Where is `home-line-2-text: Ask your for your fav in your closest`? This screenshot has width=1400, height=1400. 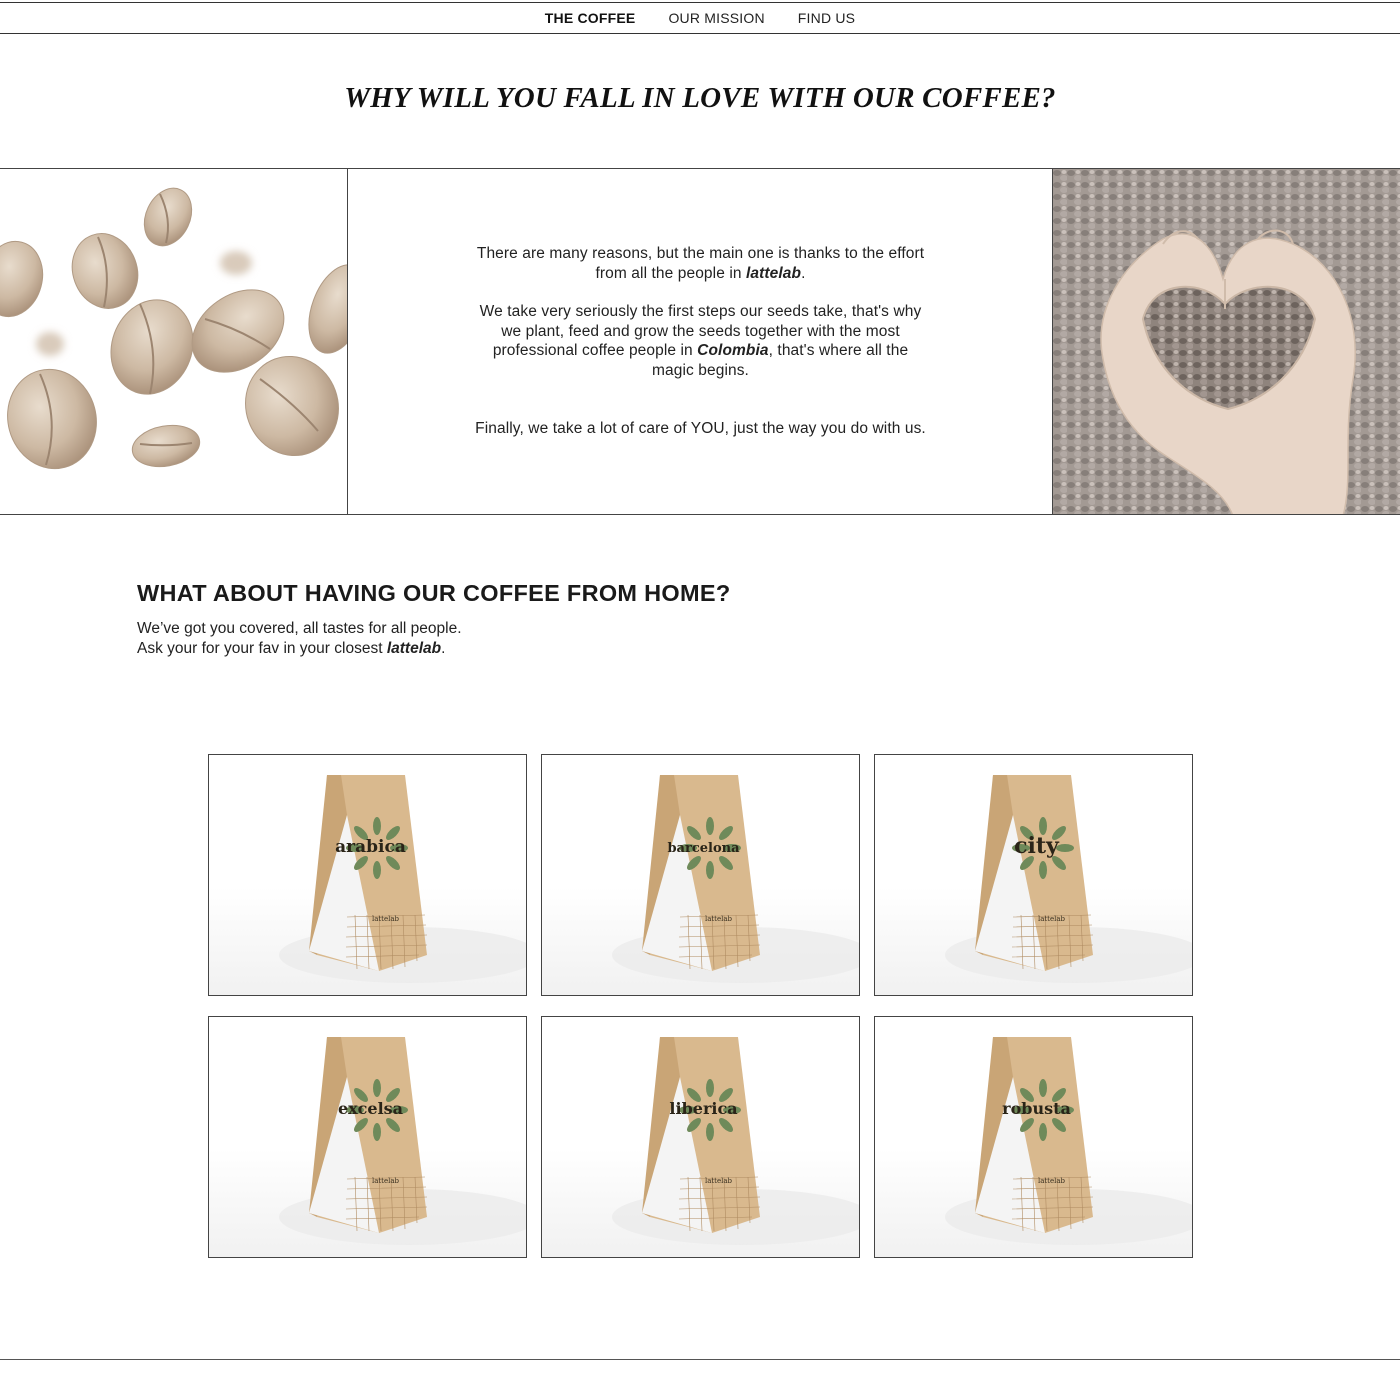
home-line-2-text: Ask your for your fav in your closest is located at coordinates (262, 648).